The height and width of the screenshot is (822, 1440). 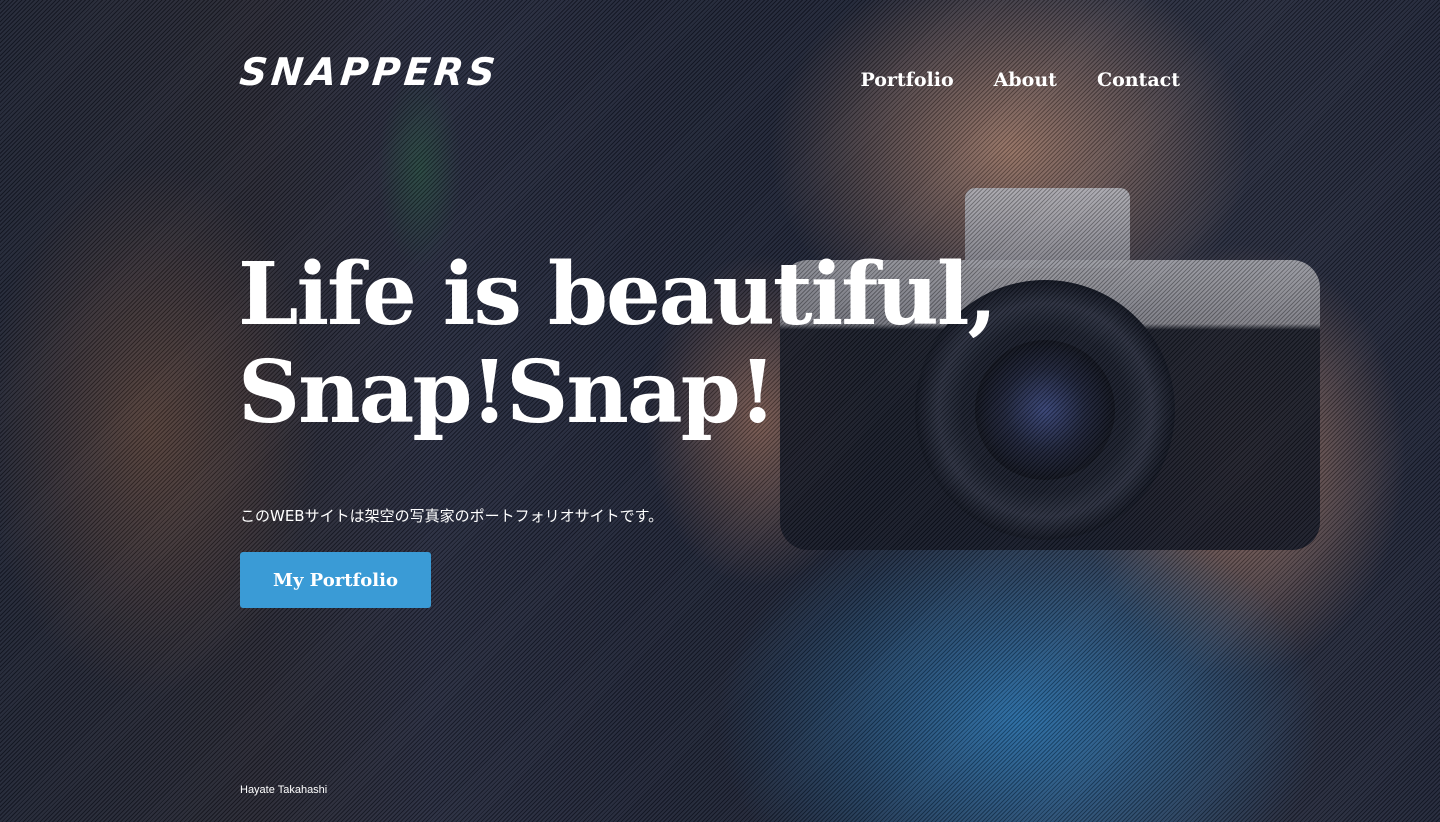 What do you see at coordinates (452, 516) in the screenshot?
I see `hero-tagline: このWEBサイトは架空の写真家のポートフォリオサイトです。` at bounding box center [452, 516].